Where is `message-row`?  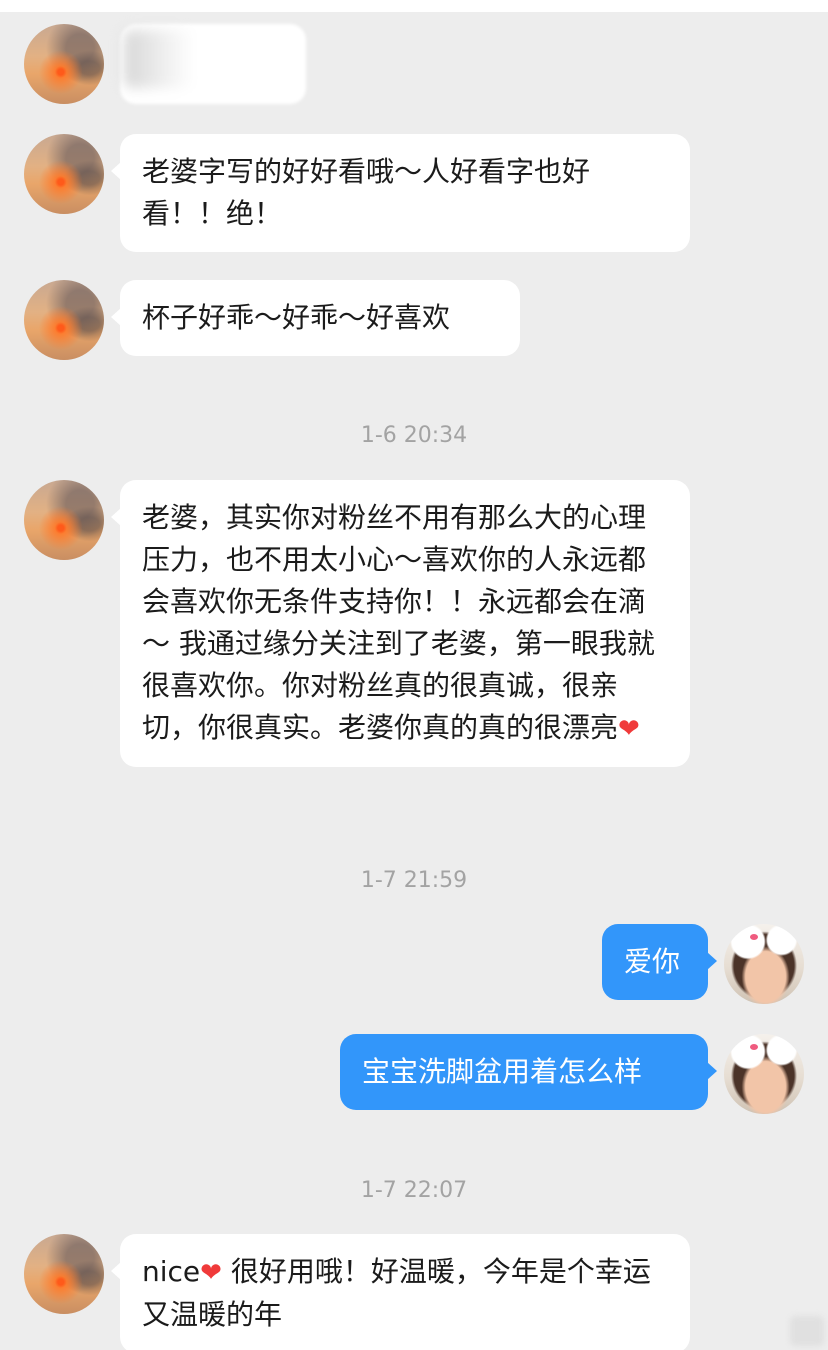 message-row is located at coordinates (414, 64).